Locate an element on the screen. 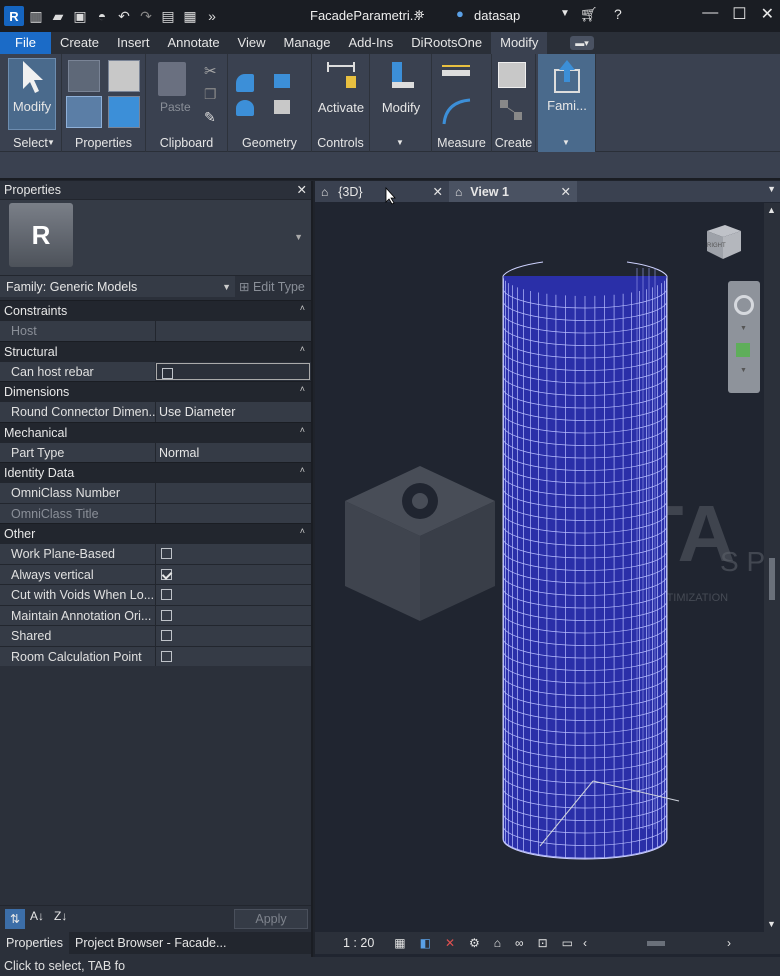 Image resolution: width=780 pixels, height=976 pixels. tab-insert: Insert is located at coordinates (133, 43).